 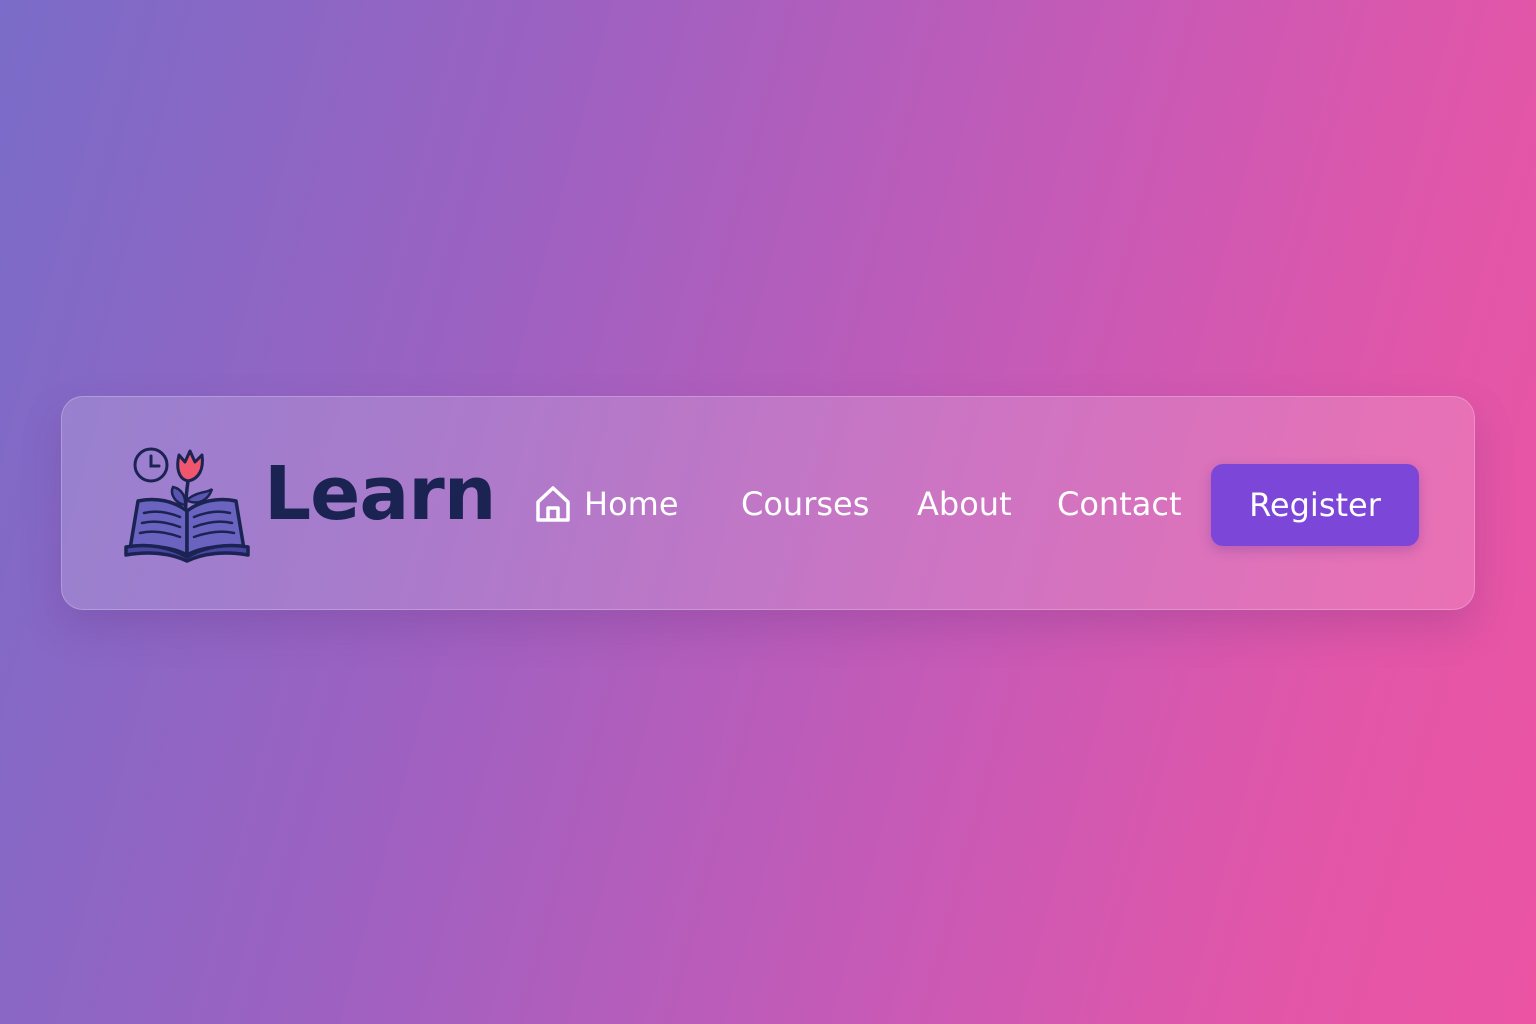 I want to click on register-button: Register, so click(x=1315, y=505).